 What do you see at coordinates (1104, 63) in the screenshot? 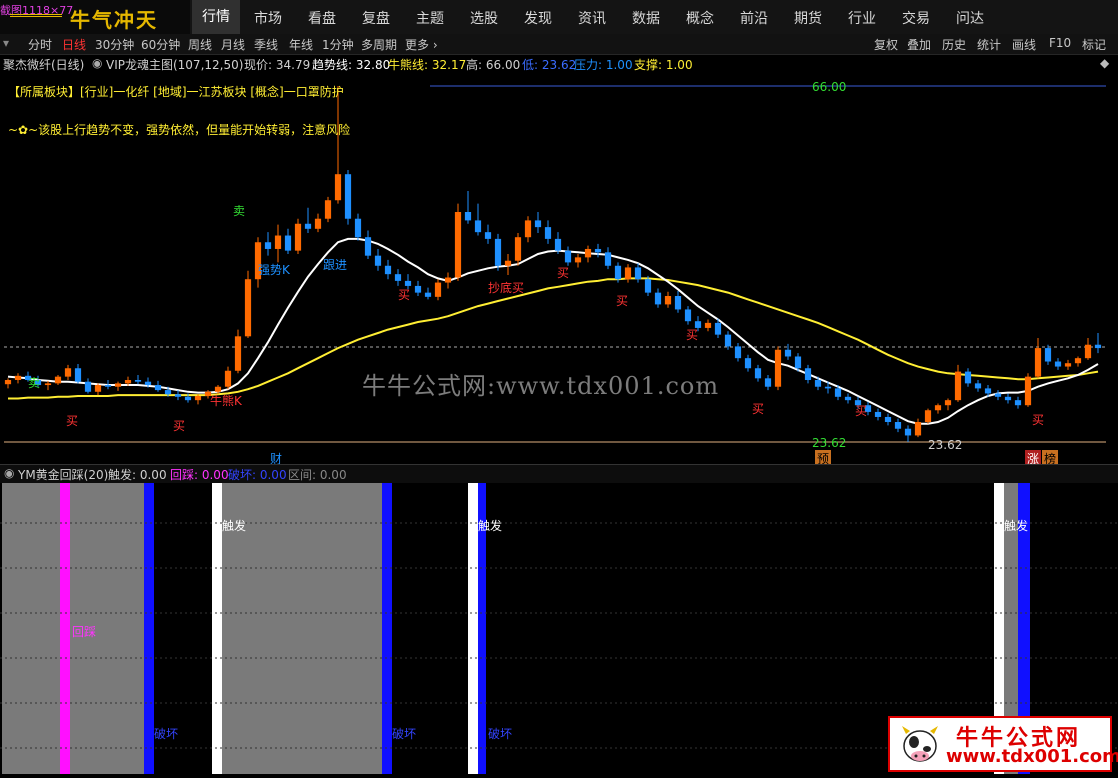
I see `expand-icon: ◆` at bounding box center [1104, 63].